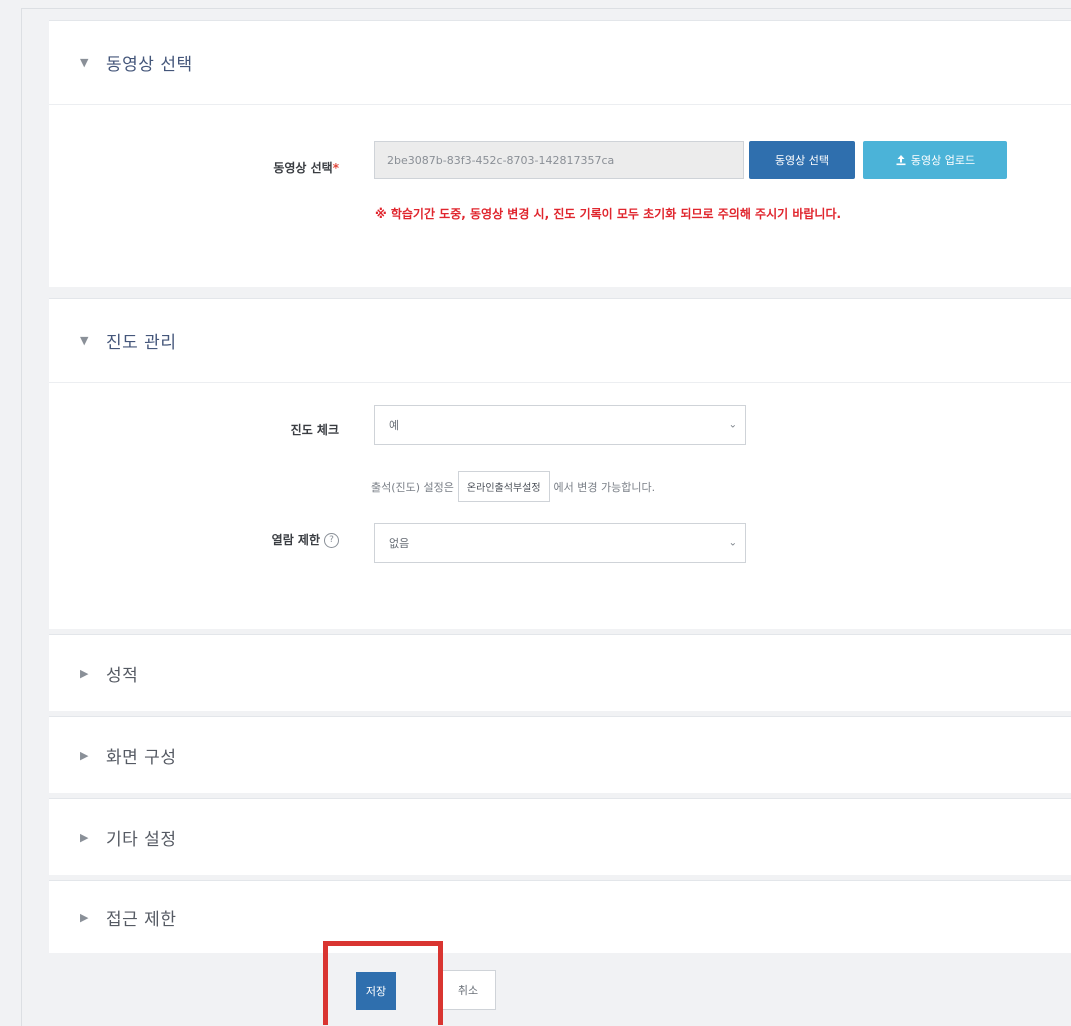 This screenshot has height=1026, width=1071. I want to click on section-header-other: ▶ 기타 설정, so click(560, 837).